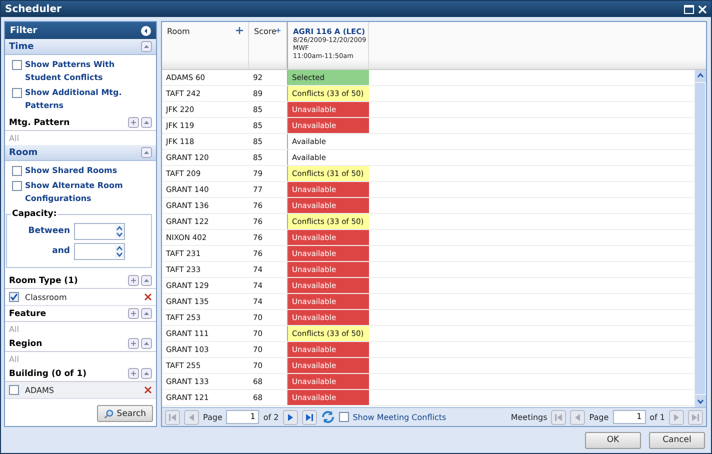 This screenshot has height=454, width=712. I want to click on checkbox-label: Show Meeting Conflicts, so click(399, 417).